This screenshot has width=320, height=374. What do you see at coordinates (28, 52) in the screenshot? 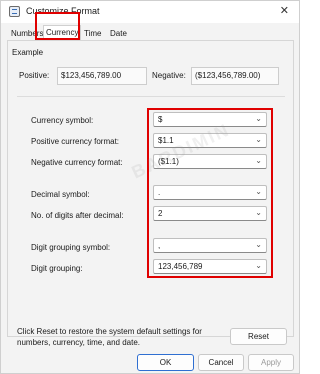
I see `example-heading: Example` at bounding box center [28, 52].